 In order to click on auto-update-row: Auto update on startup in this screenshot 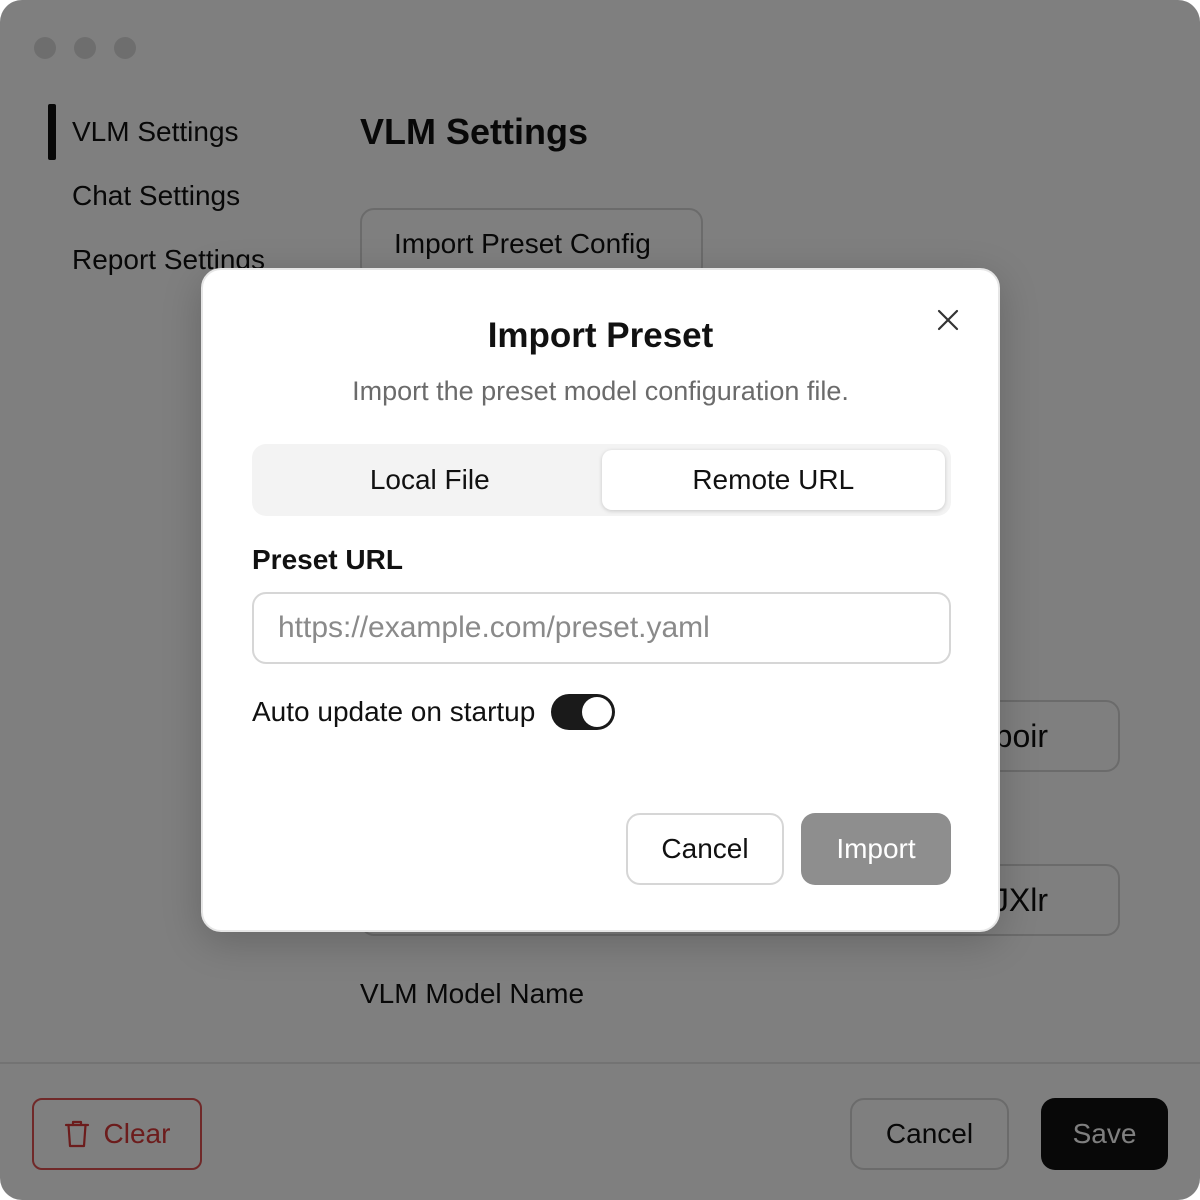, I will do `click(434, 712)`.